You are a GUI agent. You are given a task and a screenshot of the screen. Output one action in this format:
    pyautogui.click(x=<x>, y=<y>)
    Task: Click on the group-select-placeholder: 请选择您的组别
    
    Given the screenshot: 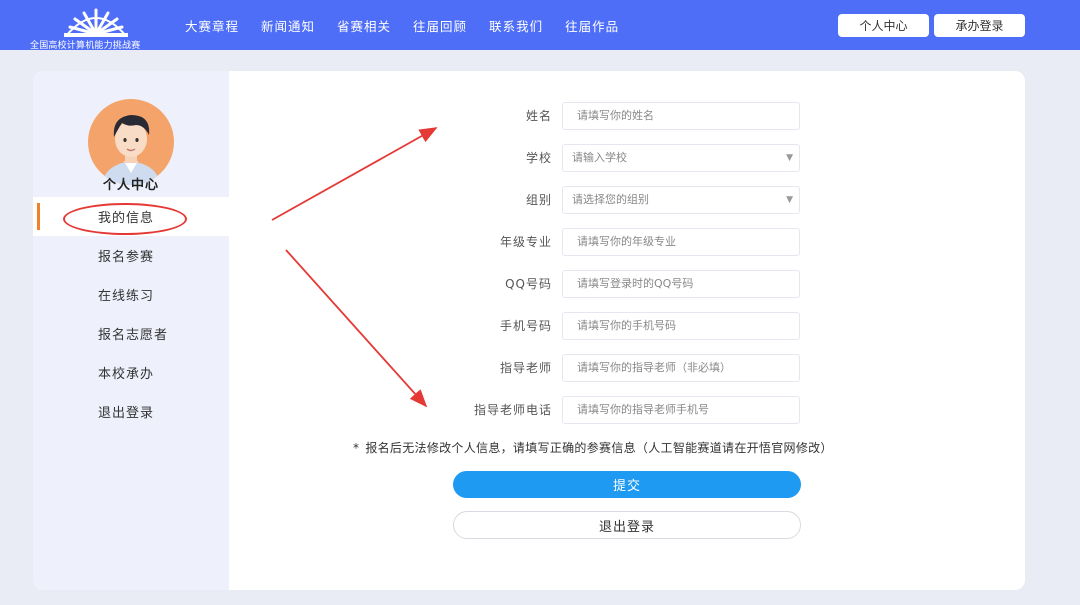 What is the action you would take?
    pyautogui.click(x=610, y=199)
    